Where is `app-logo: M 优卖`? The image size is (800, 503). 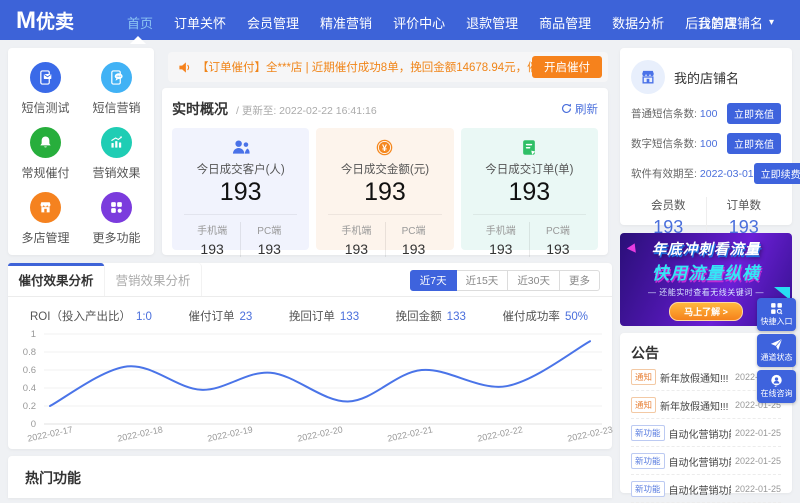 app-logo: M 优卖 is located at coordinates (45, 20).